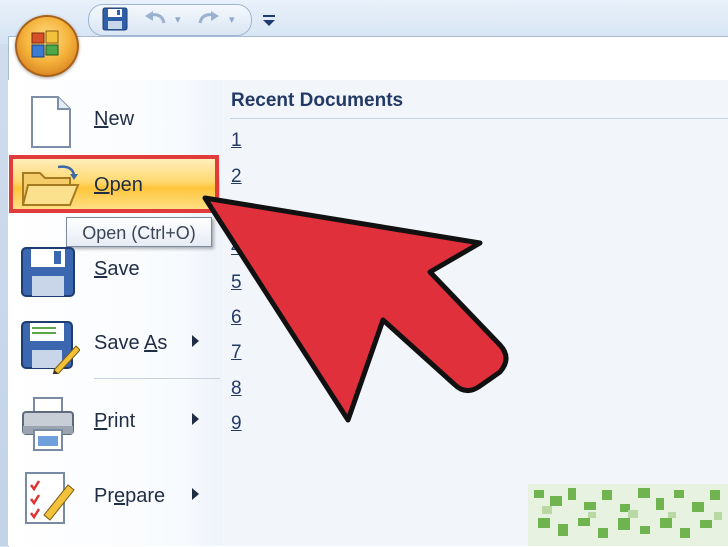  I want to click on new-document-icon, so click(48, 124).